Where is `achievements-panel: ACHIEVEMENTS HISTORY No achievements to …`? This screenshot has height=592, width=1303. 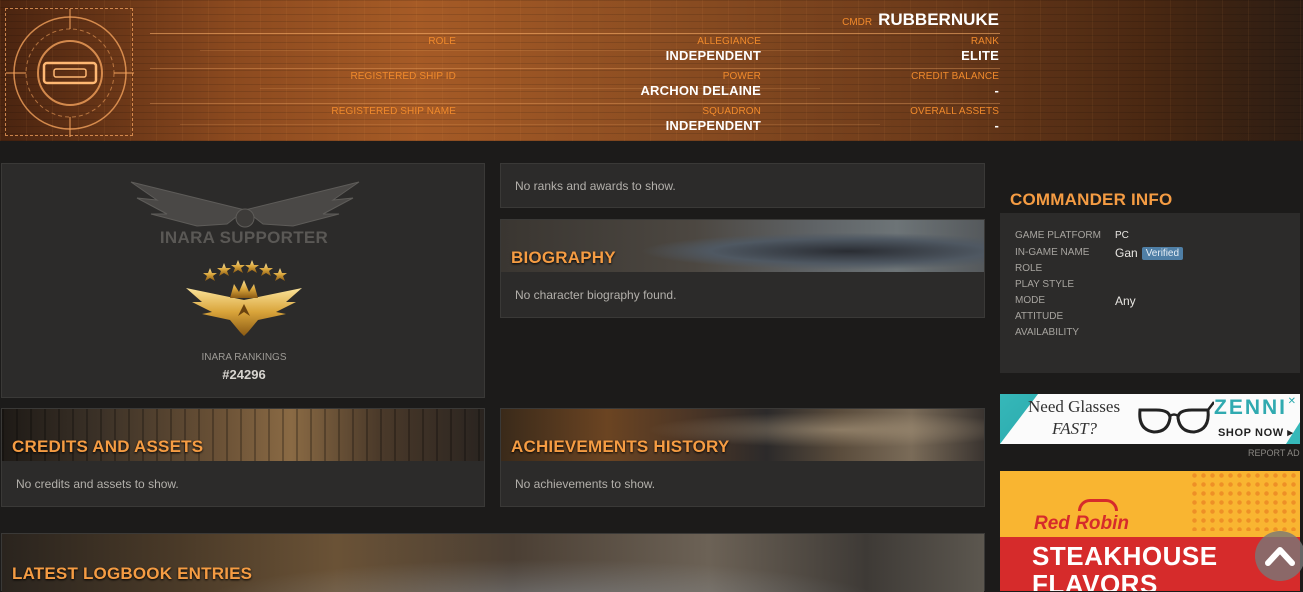 achievements-panel: ACHIEVEMENTS HISTORY No achievements to … is located at coordinates (742, 457).